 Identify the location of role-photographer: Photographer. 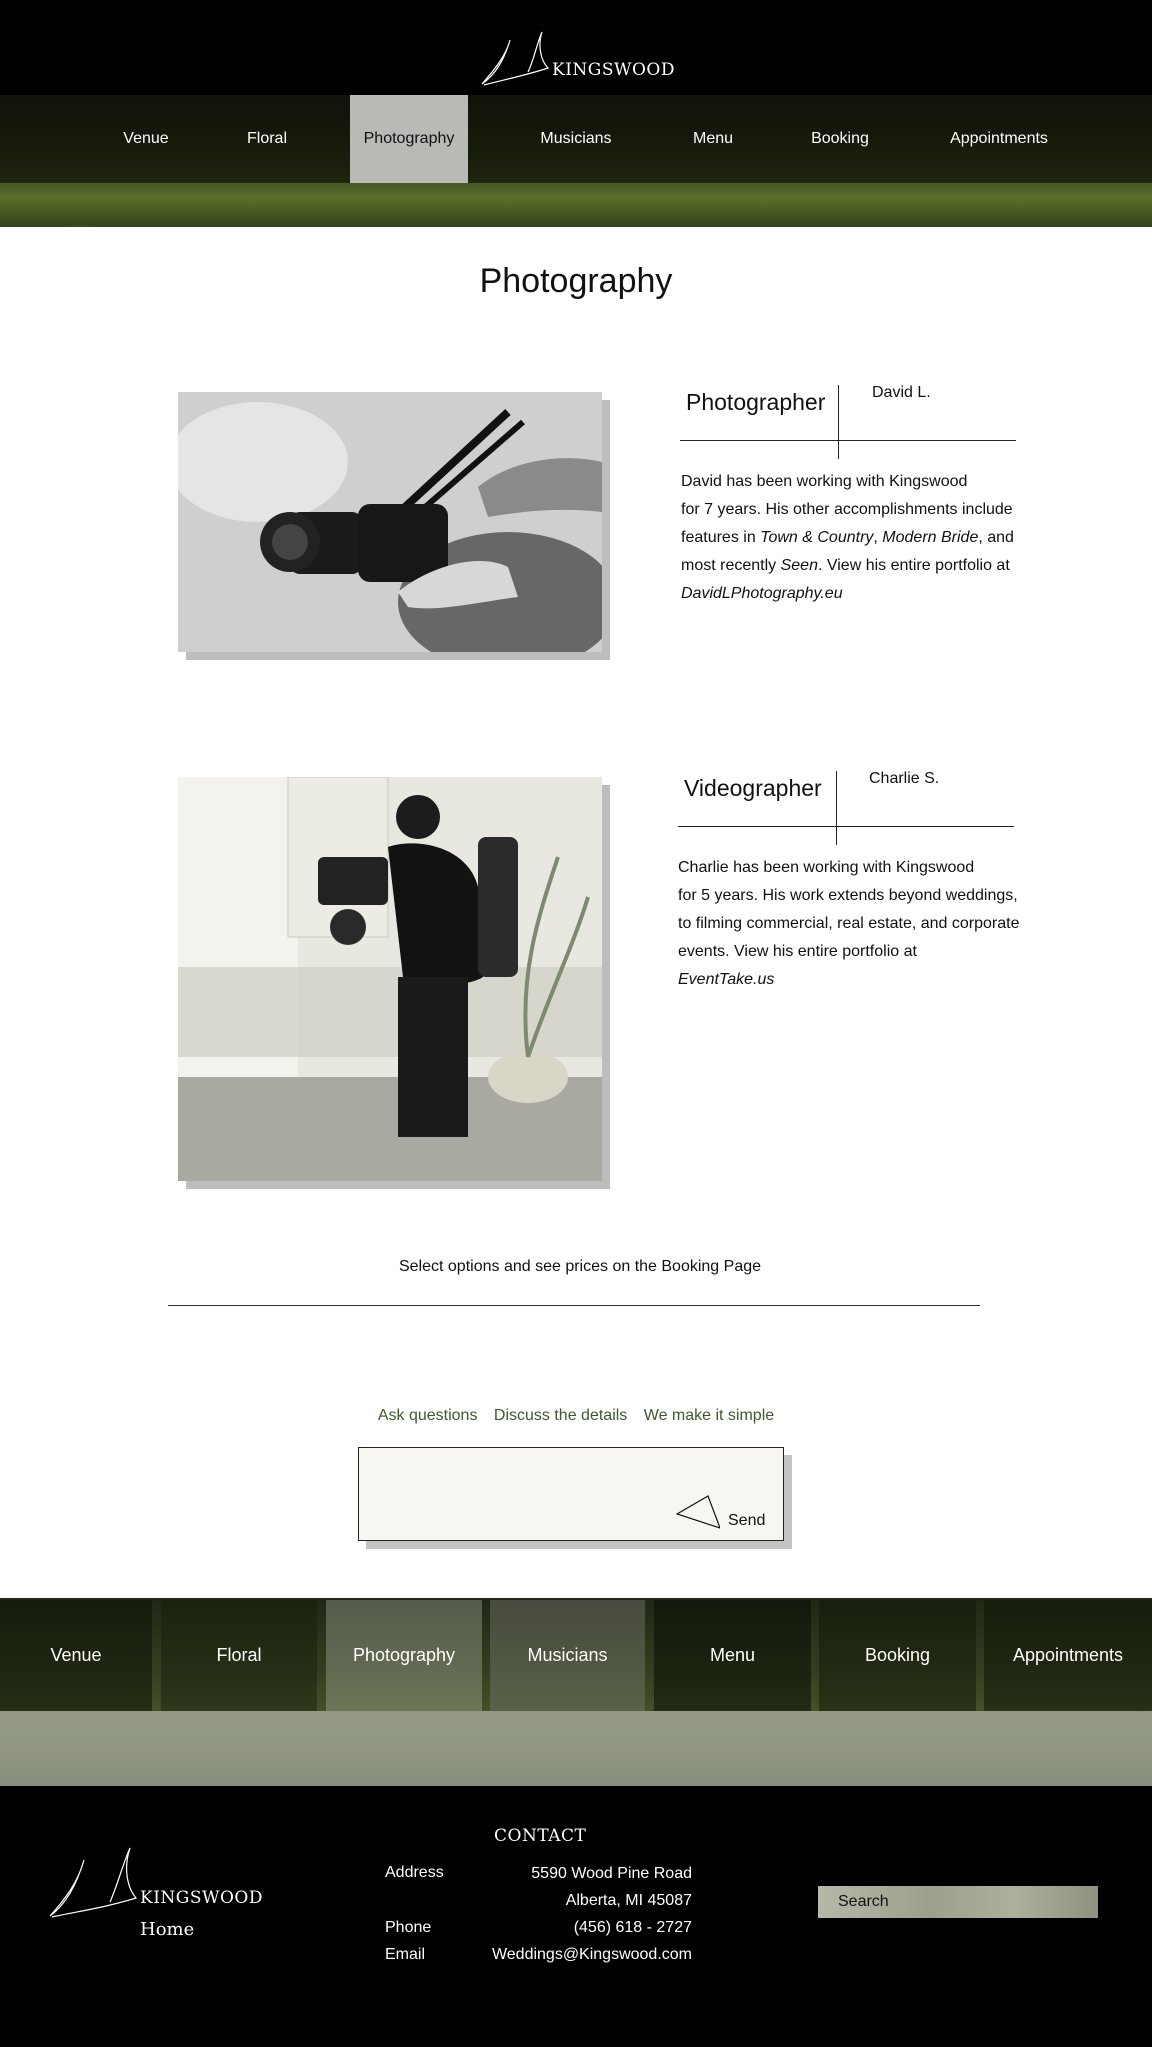
(756, 402).